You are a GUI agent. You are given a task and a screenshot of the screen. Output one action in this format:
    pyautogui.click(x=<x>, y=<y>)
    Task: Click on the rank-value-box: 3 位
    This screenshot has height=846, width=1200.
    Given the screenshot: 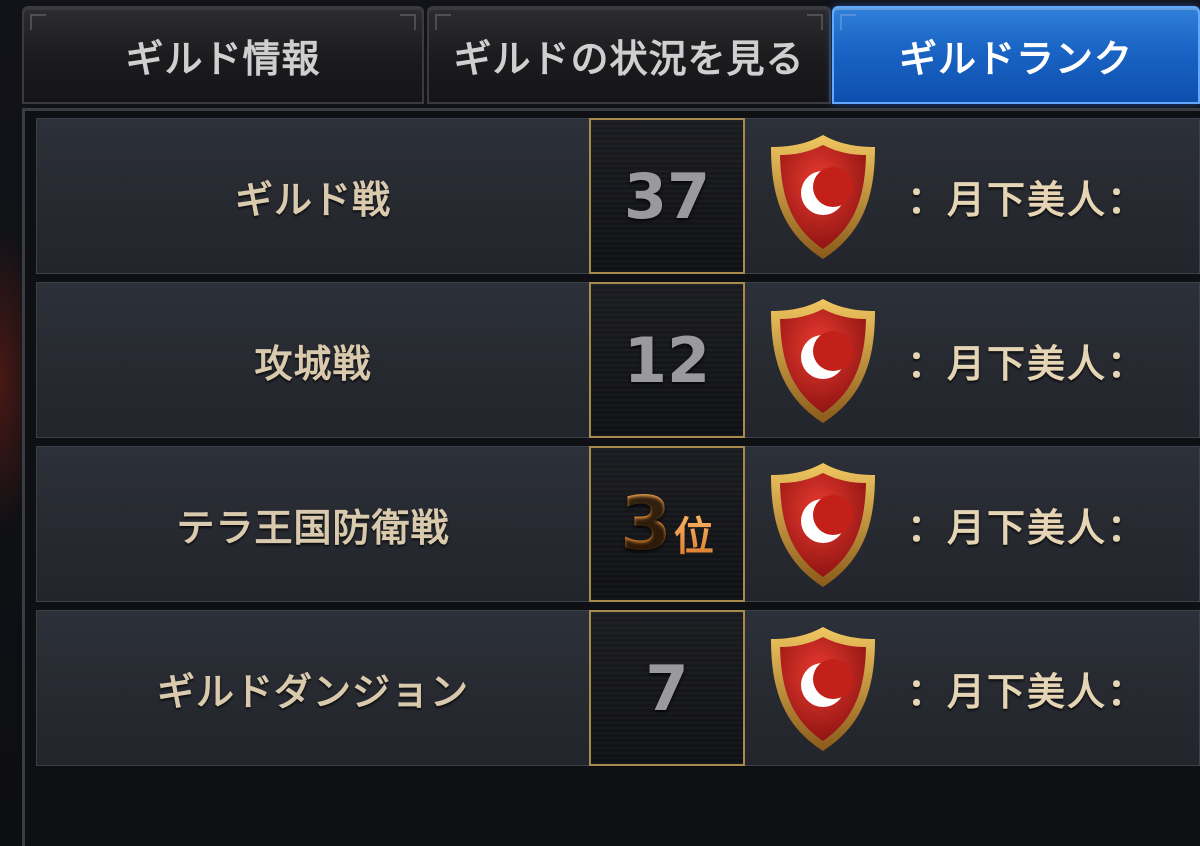 What is the action you would take?
    pyautogui.click(x=667, y=524)
    